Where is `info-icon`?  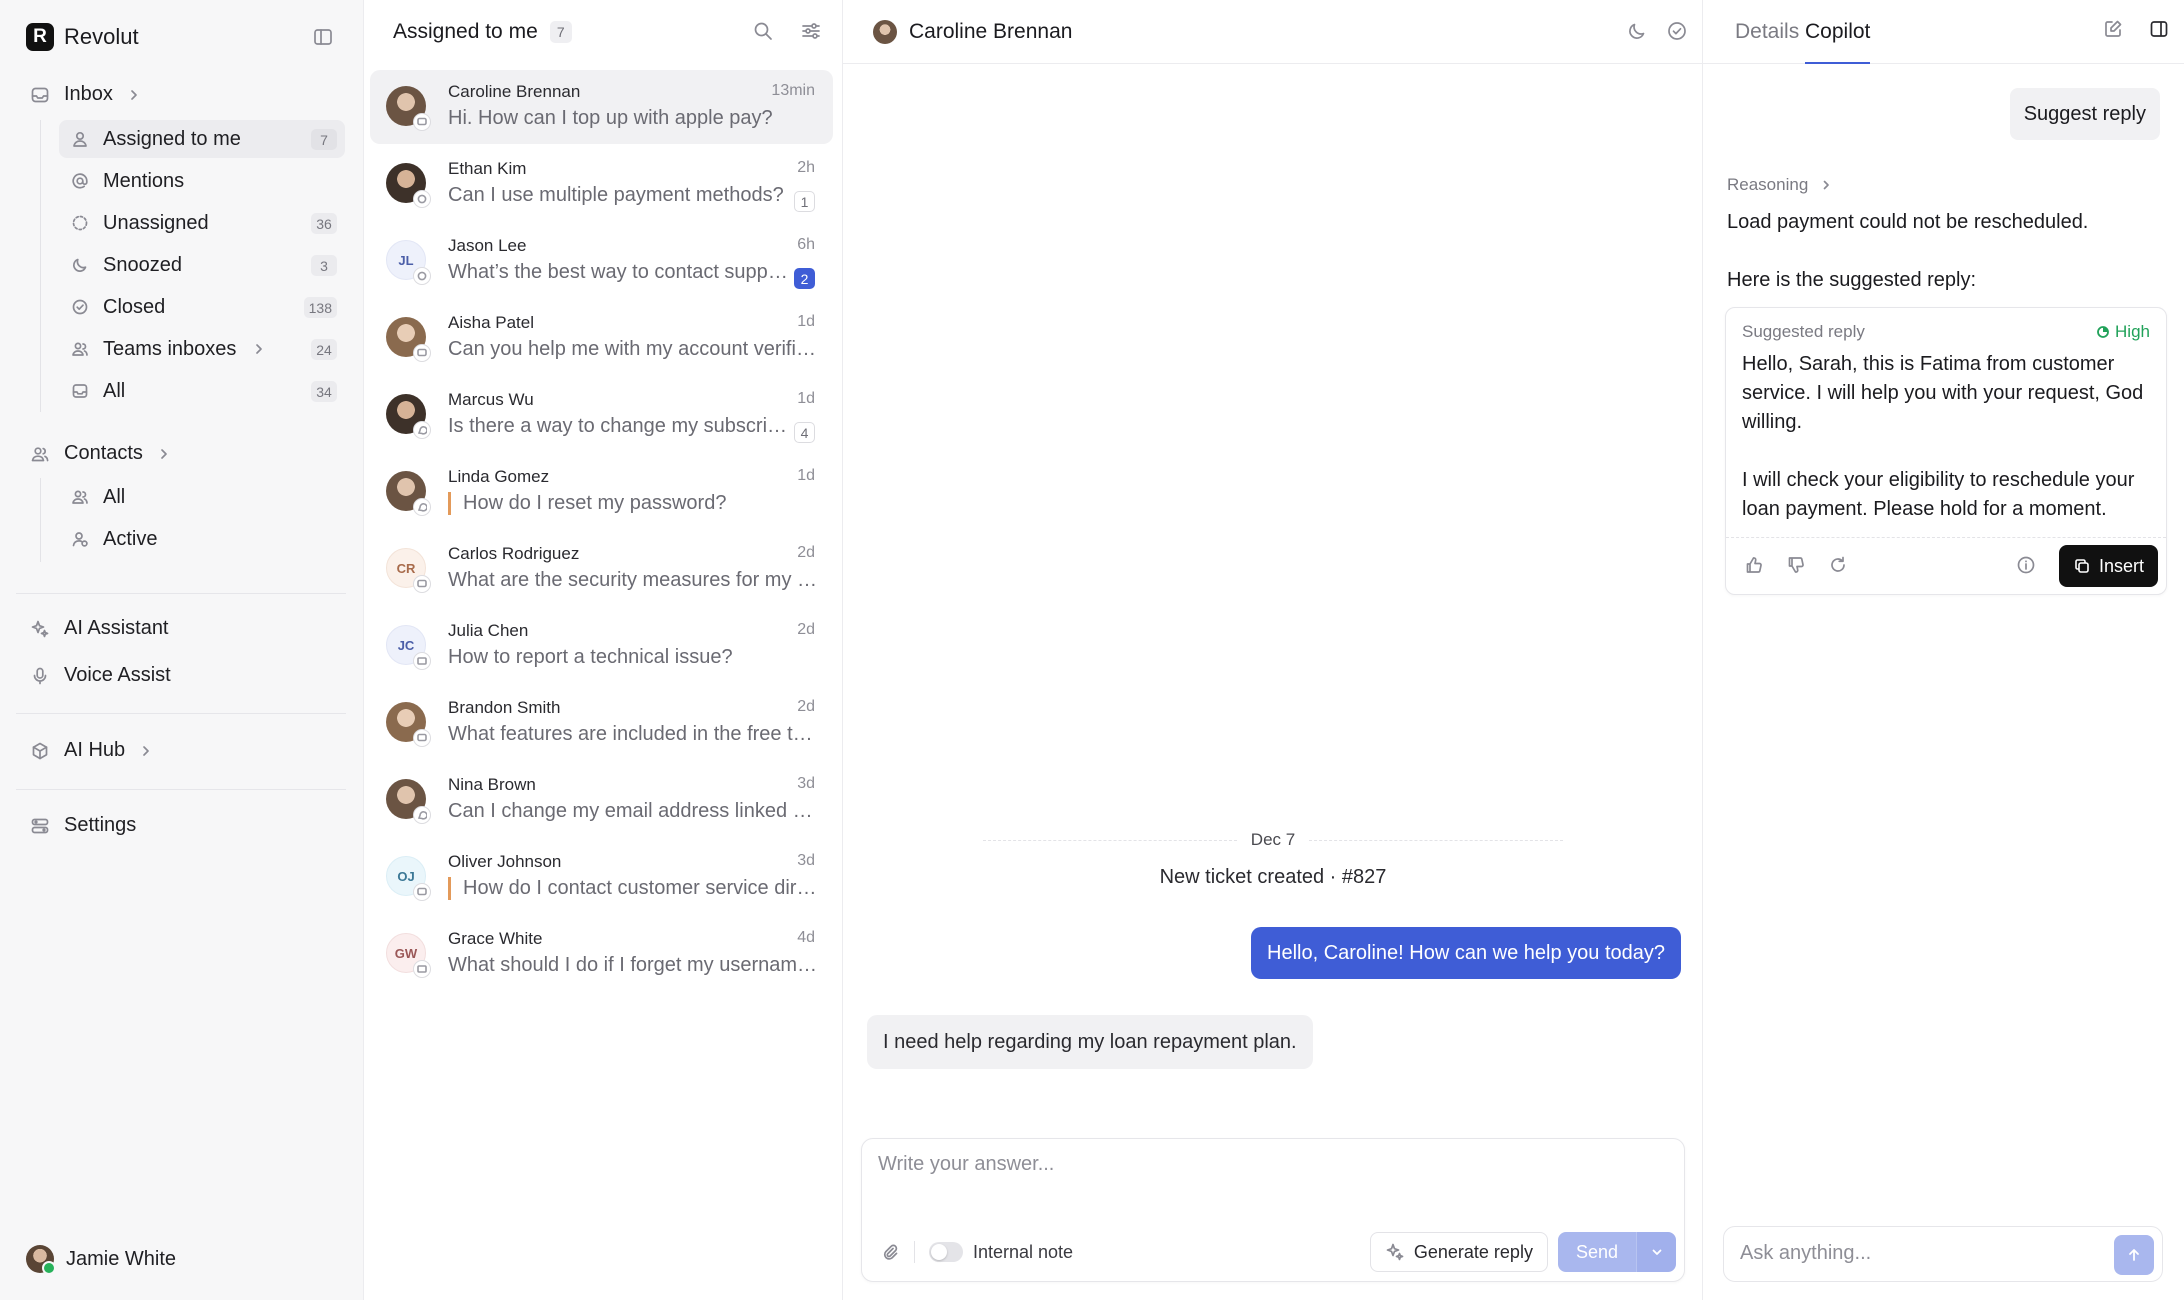 info-icon is located at coordinates (2026, 565).